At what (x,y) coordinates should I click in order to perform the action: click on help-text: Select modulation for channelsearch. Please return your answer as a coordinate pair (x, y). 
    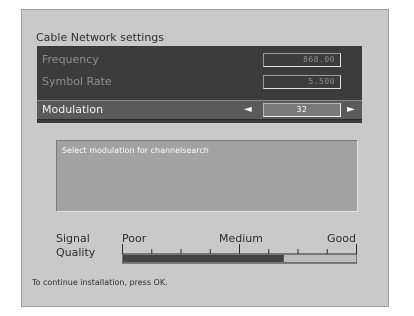
    Looking at the image, I should click on (135, 150).